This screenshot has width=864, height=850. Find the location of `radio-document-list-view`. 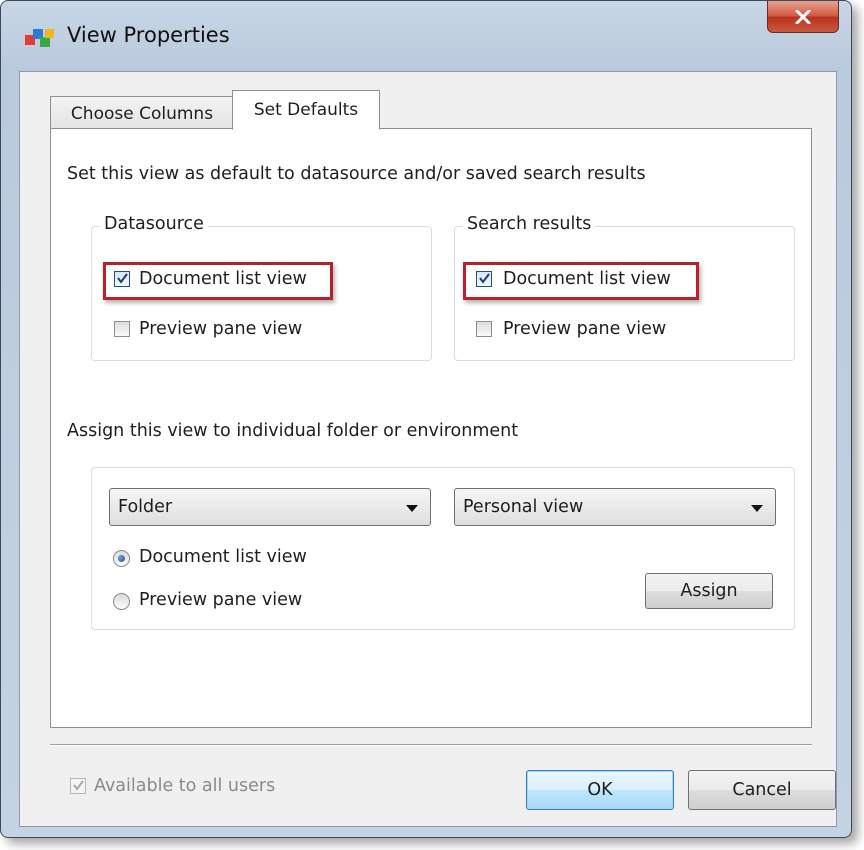

radio-document-list-view is located at coordinates (121, 558).